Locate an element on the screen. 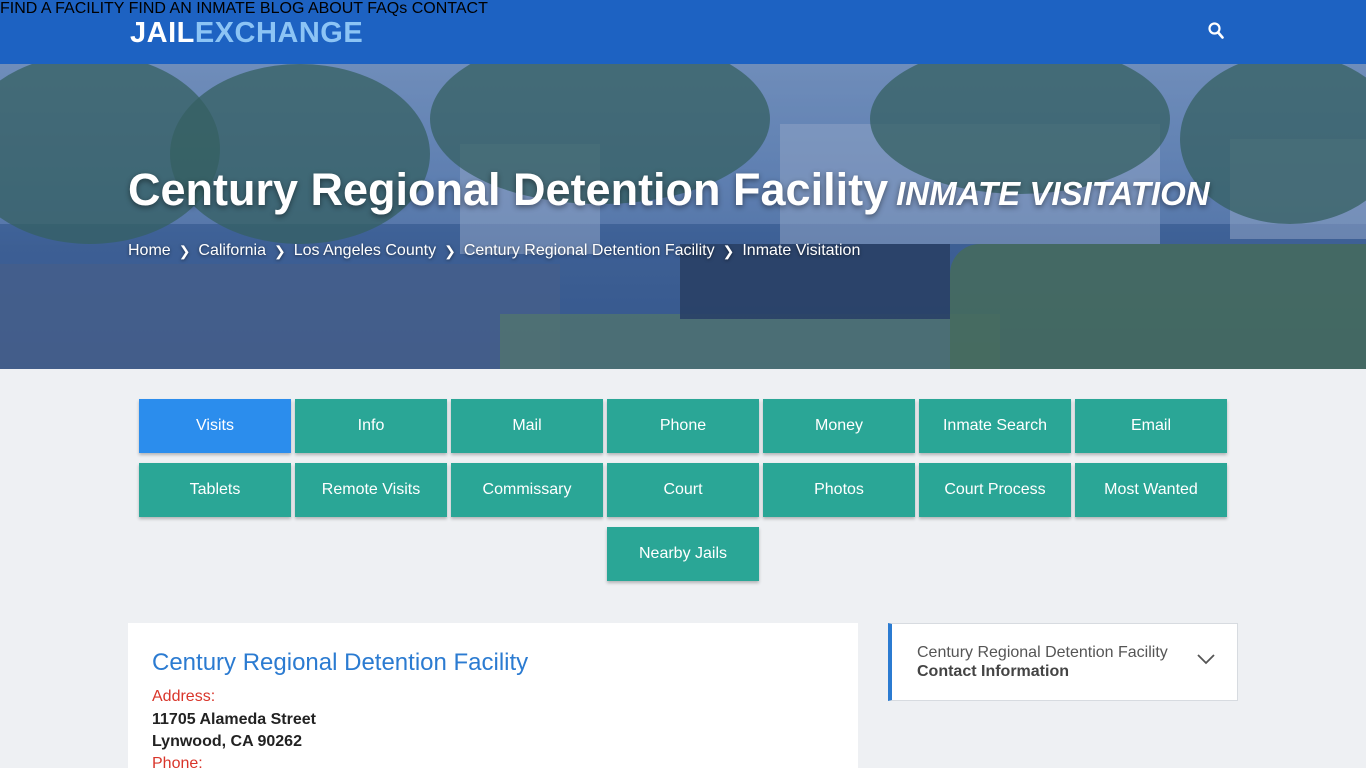 The height and width of the screenshot is (768, 1366). contact-panel-facility: Century Regional Detention Facility is located at coordinates (1042, 652).